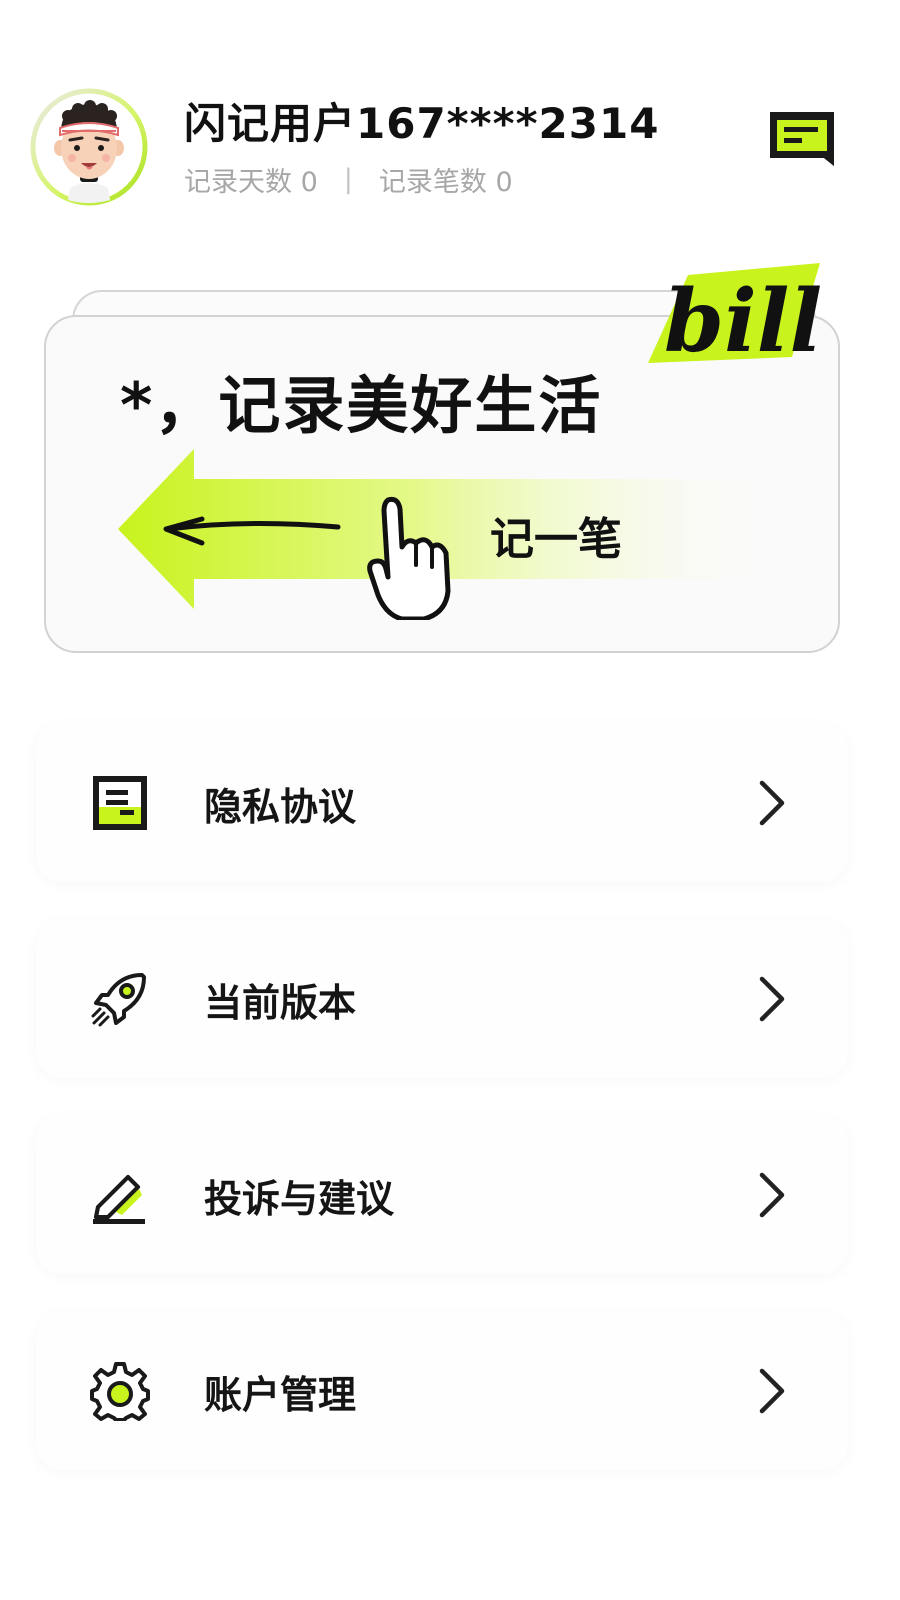 The width and height of the screenshot is (900, 1600). Describe the element at coordinates (280, 1395) in the screenshot. I see `menu-item-label: 账户管理` at that location.